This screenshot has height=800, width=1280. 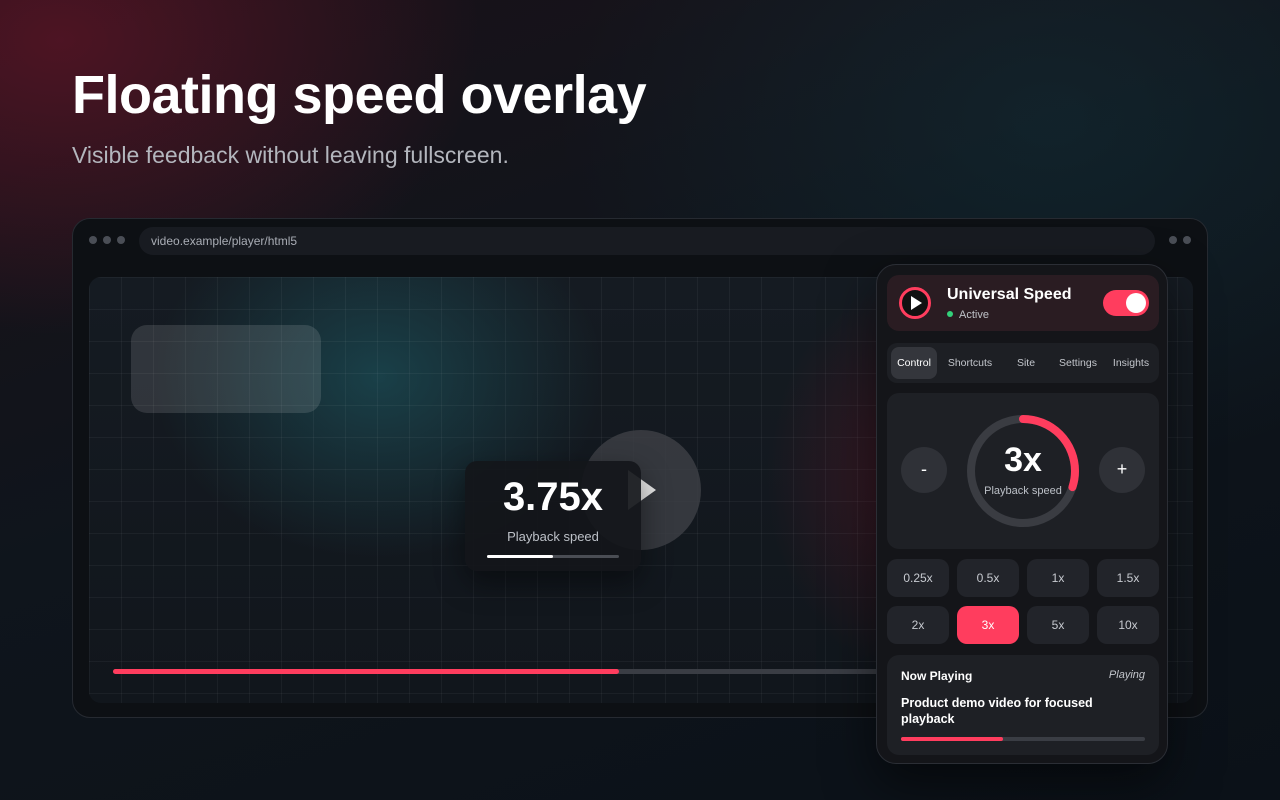 I want to click on speed-control-card: - 3x Playback speed +, so click(x=1023, y=471).